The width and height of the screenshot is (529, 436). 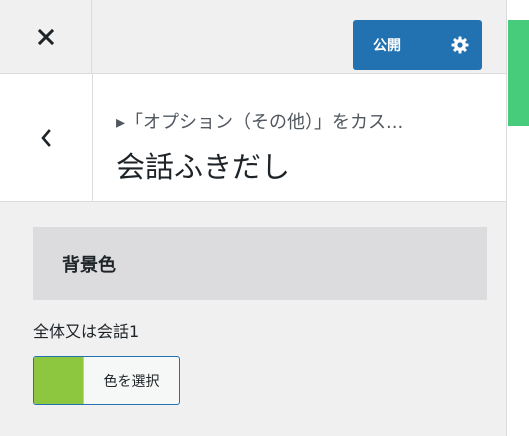 I want to click on chevron-left-icon, so click(x=46, y=137).